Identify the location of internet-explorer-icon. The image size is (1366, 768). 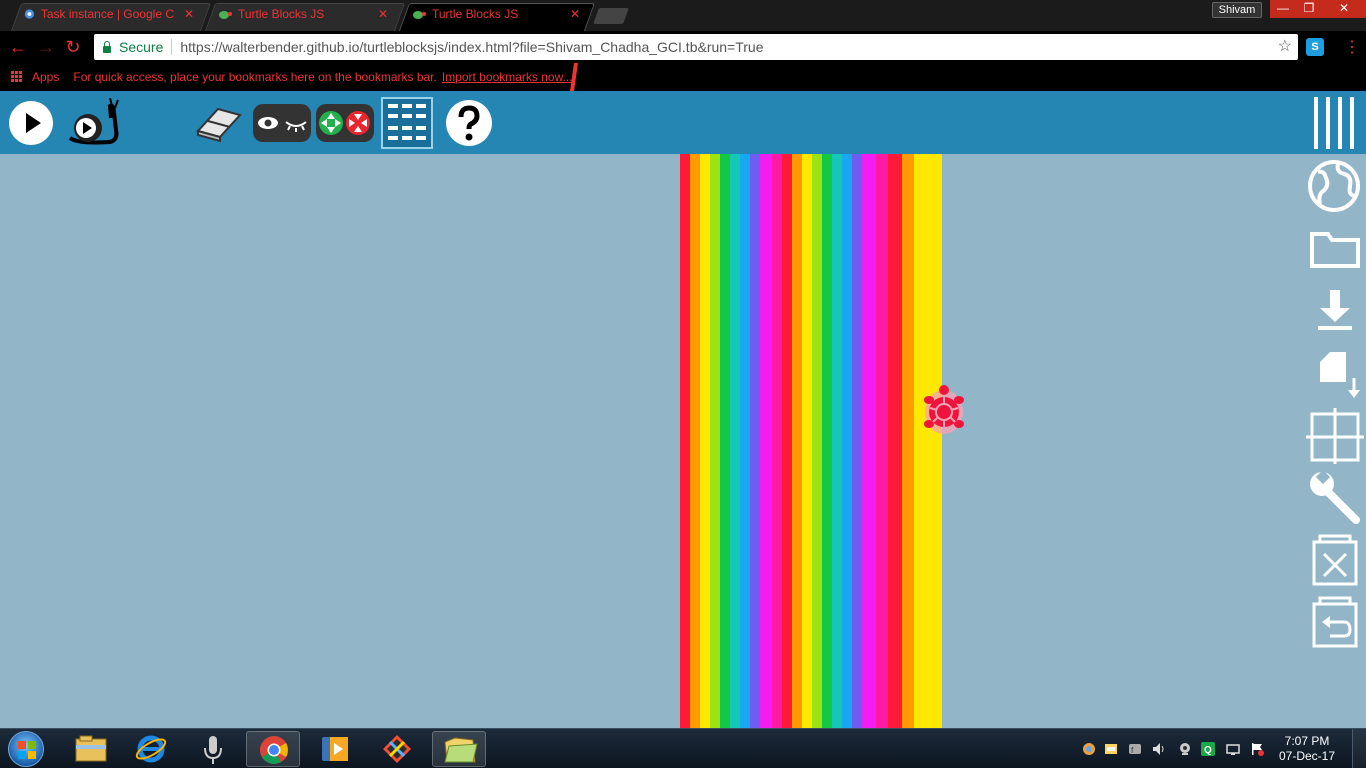
(151, 749).